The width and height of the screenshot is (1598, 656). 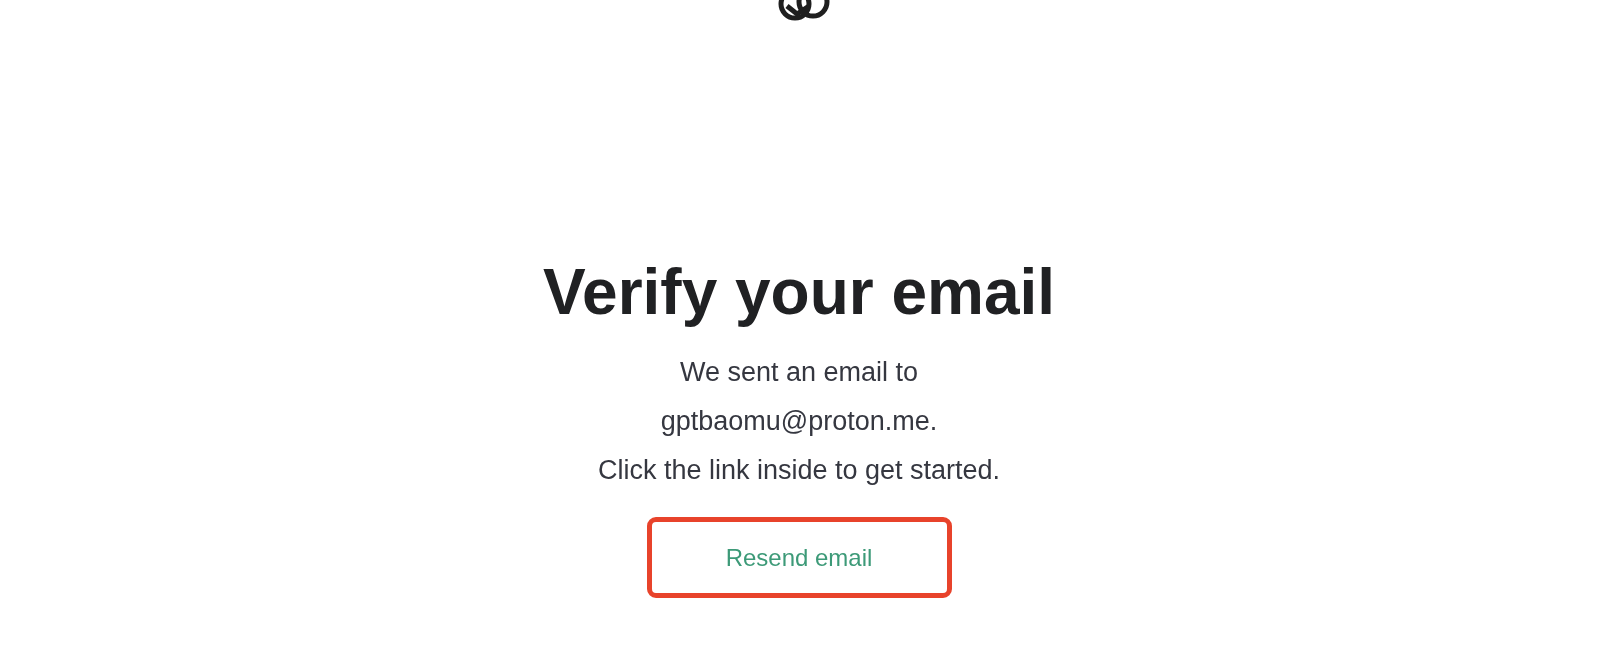 What do you see at coordinates (799, 557) in the screenshot?
I see `resend-email-button: Resend email` at bounding box center [799, 557].